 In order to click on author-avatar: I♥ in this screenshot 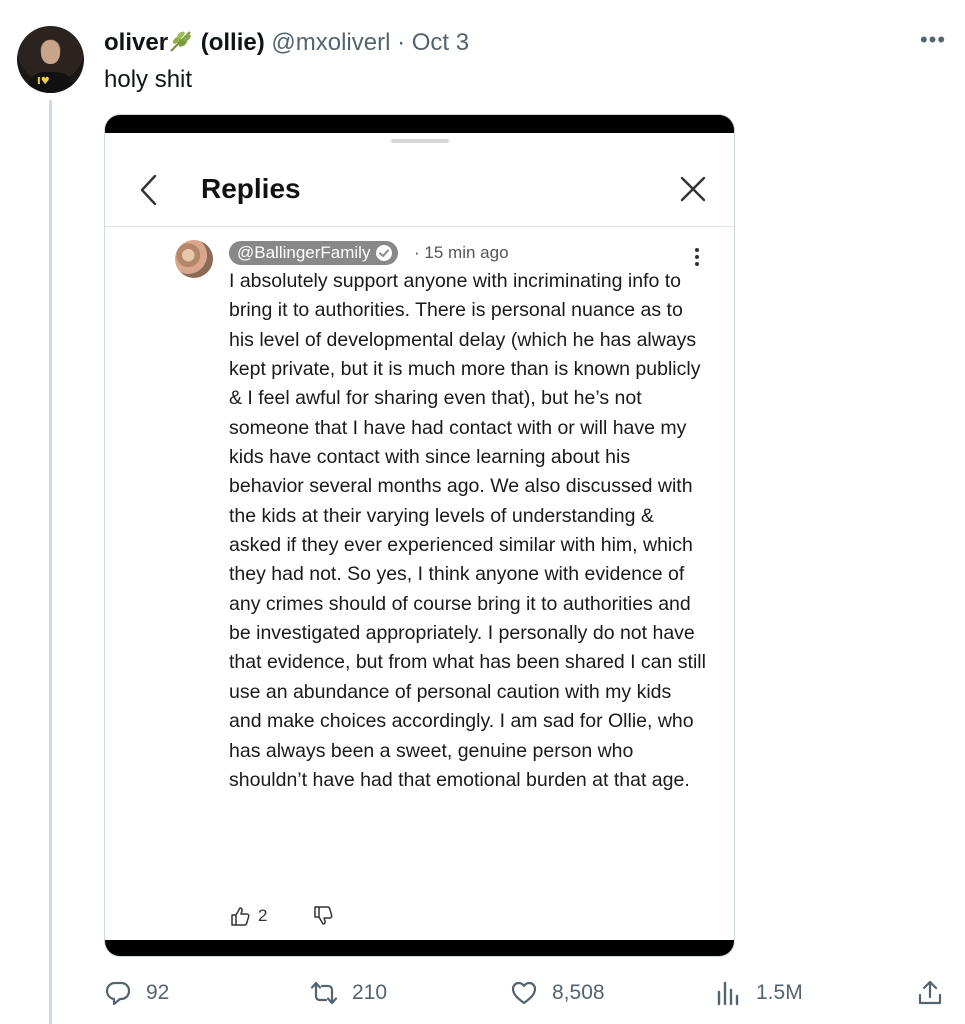, I will do `click(50, 59)`.